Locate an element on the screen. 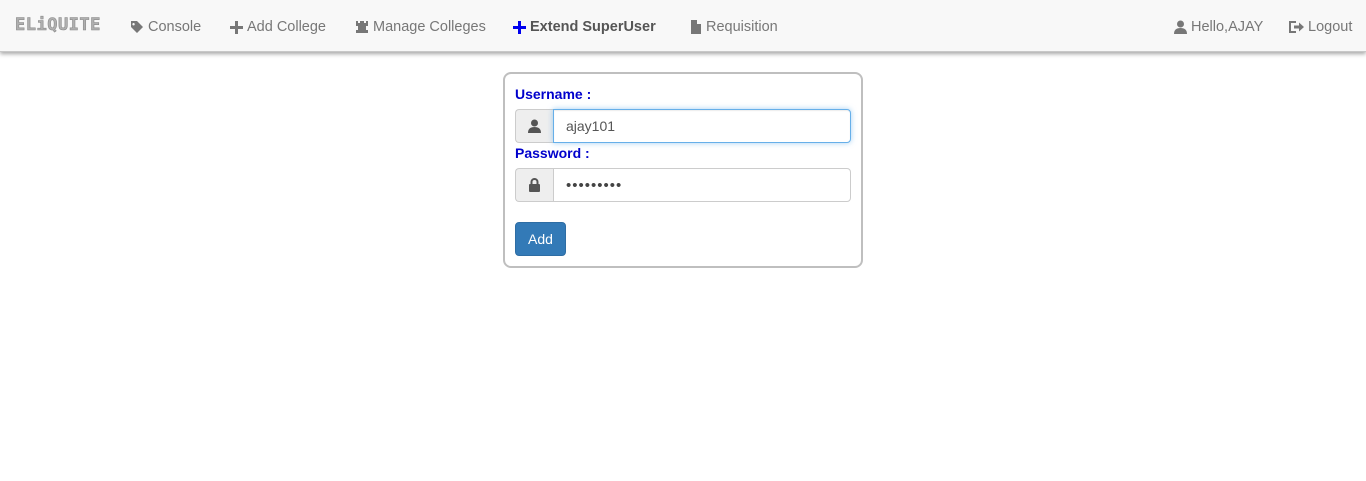  file-icon is located at coordinates (696, 27).